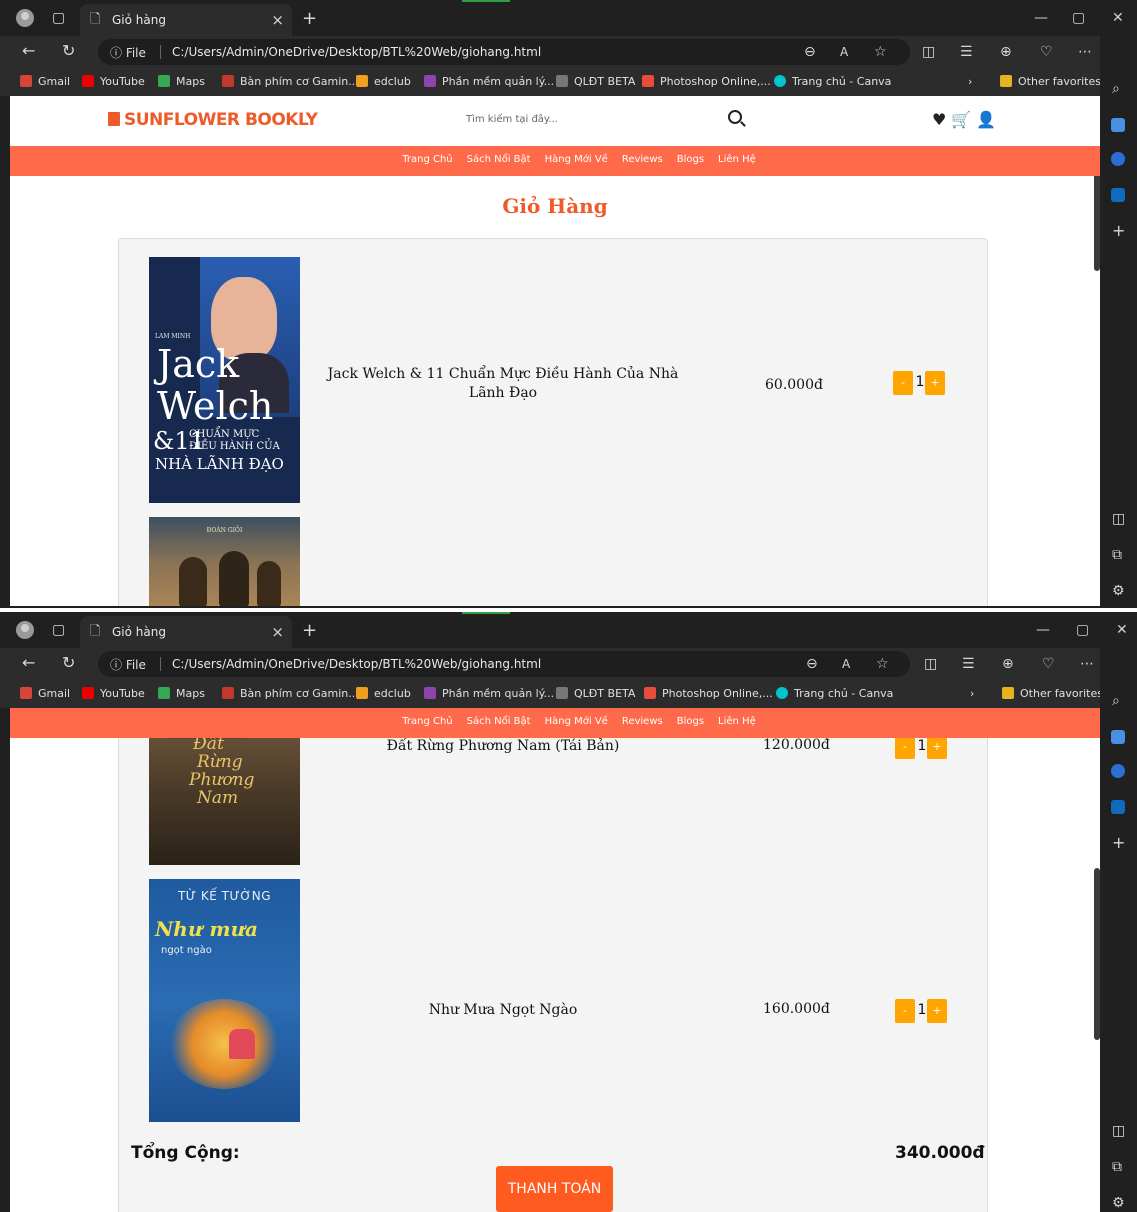 The image size is (1137, 1212). I want to click on tab-actions-icon: ▢, so click(58, 18).